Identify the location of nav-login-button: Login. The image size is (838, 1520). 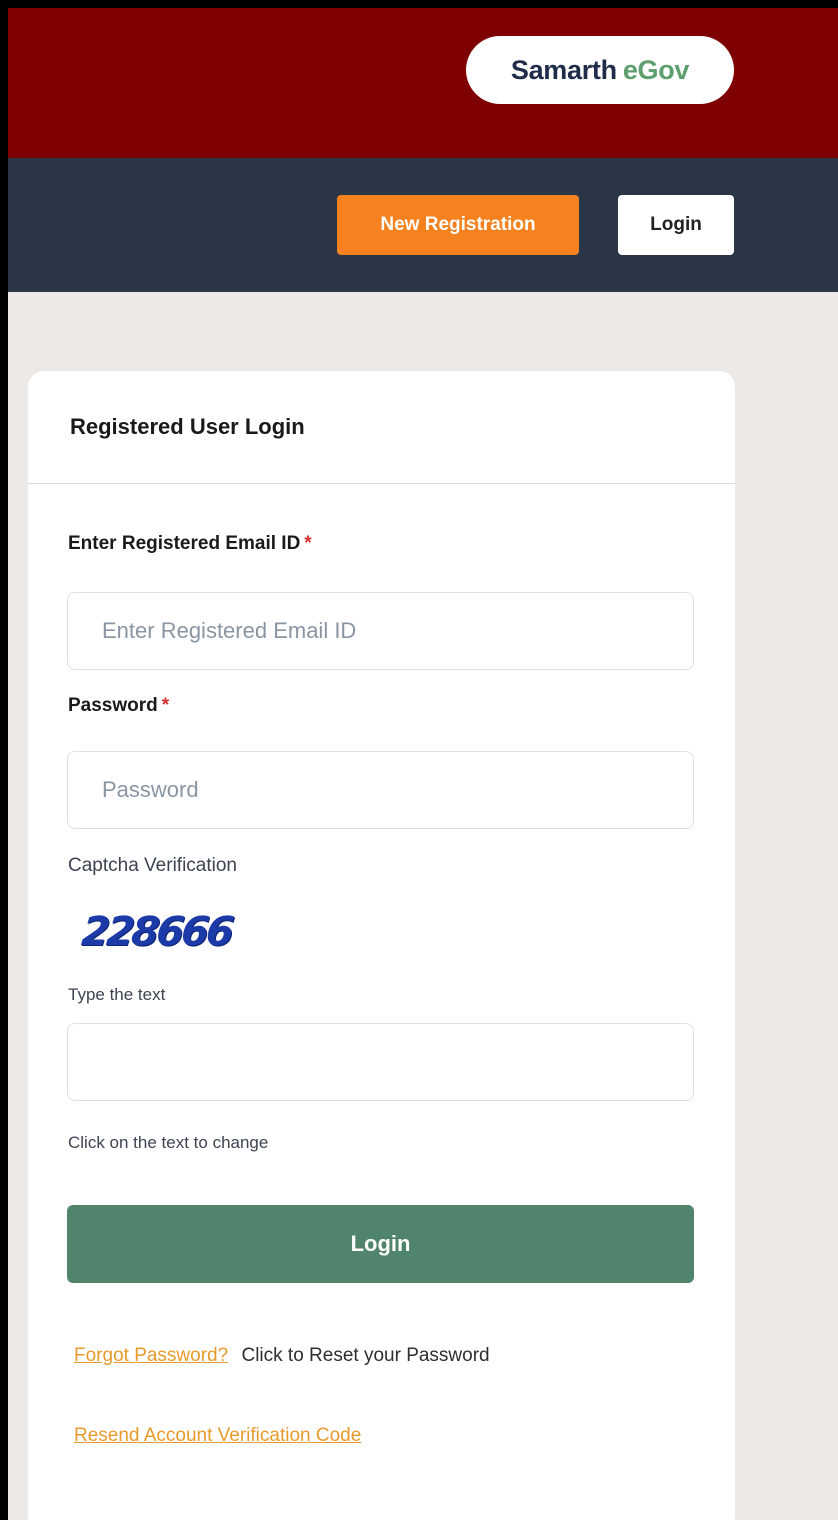
(676, 225).